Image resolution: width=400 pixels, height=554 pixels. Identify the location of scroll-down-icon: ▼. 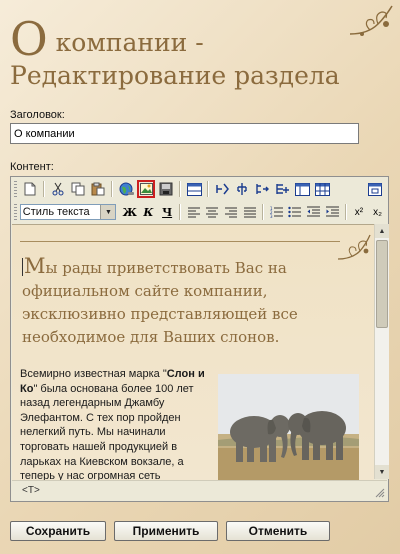
(382, 472).